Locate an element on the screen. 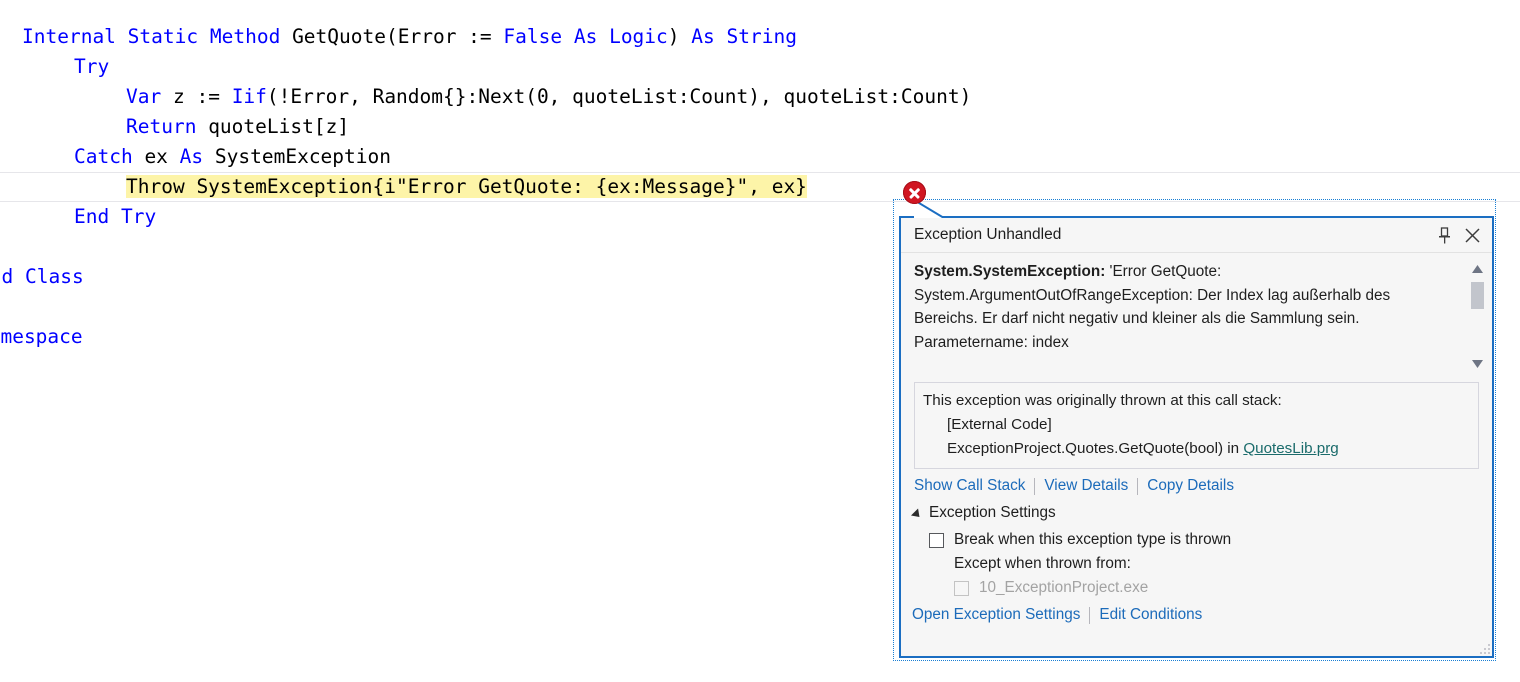 This screenshot has height=682, width=1520. open-exception-settings-link: Open Exception Settings is located at coordinates (996, 615).